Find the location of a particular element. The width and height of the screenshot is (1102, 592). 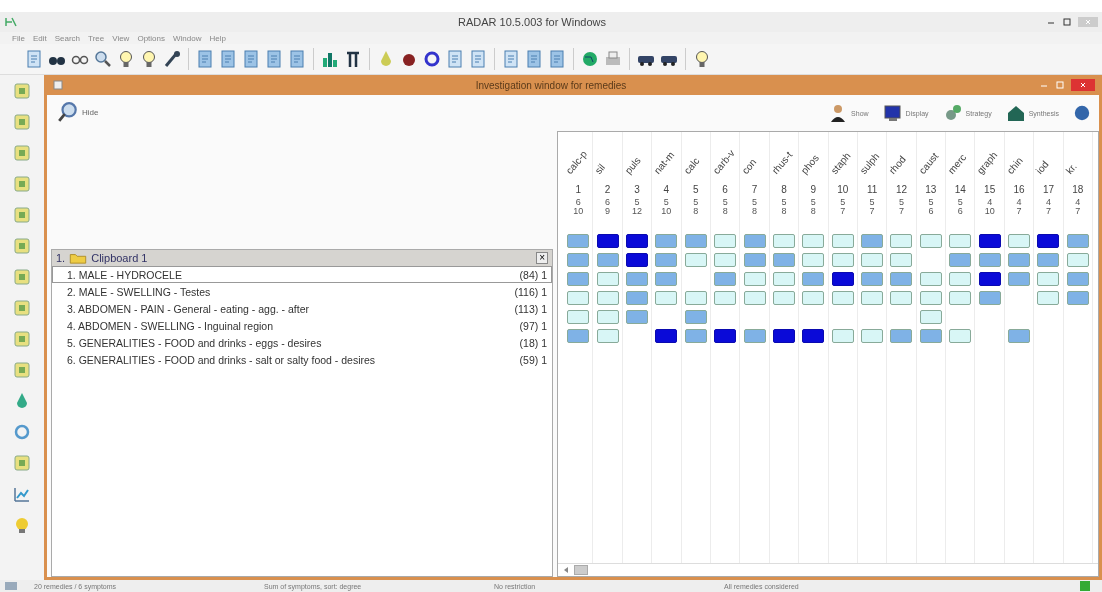

maximize-icon is located at coordinates (1067, 22).